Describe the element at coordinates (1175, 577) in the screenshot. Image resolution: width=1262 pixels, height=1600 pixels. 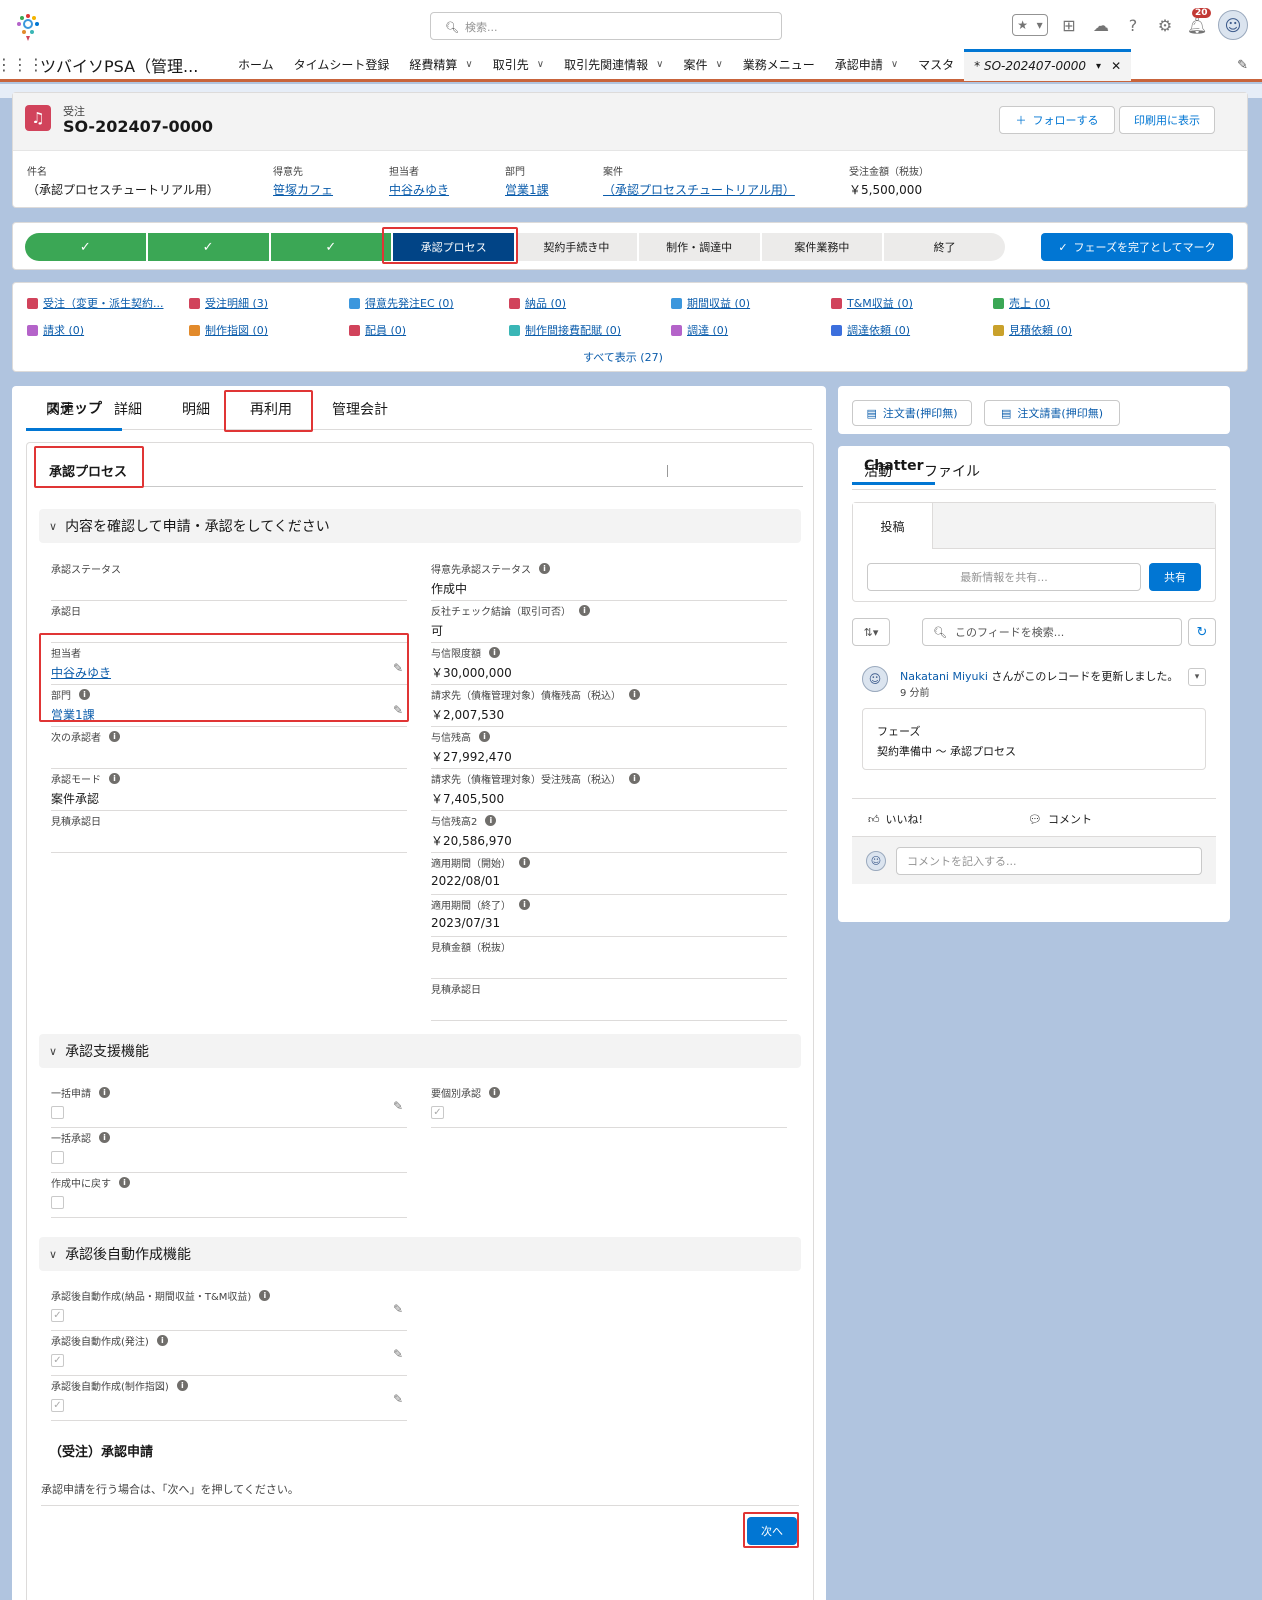
I see `share-button: 共有` at that location.